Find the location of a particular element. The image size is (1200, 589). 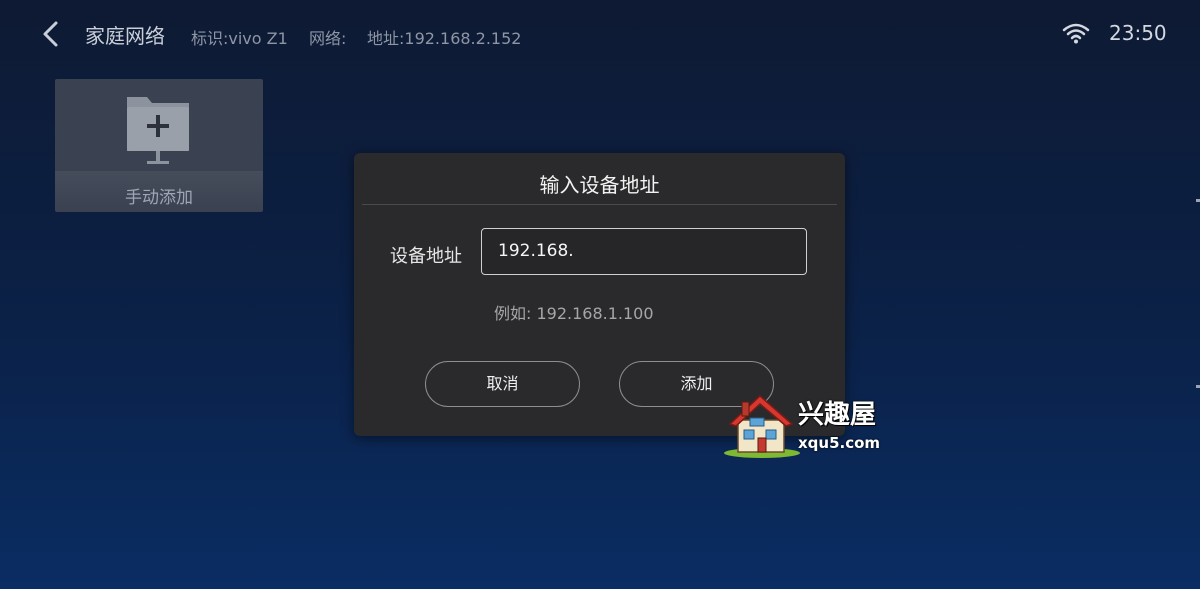

site-watermark: 兴趣屋 xqu5.com is located at coordinates (805, 425).